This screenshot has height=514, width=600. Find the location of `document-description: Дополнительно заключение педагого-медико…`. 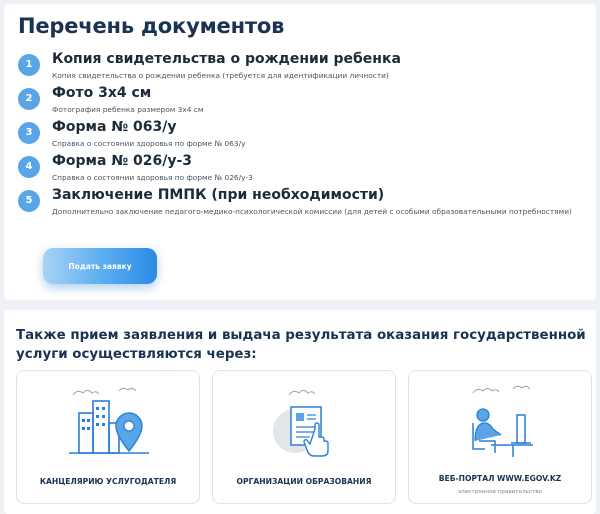

document-description: Дополнительно заключение педагого-медико… is located at coordinates (312, 211).